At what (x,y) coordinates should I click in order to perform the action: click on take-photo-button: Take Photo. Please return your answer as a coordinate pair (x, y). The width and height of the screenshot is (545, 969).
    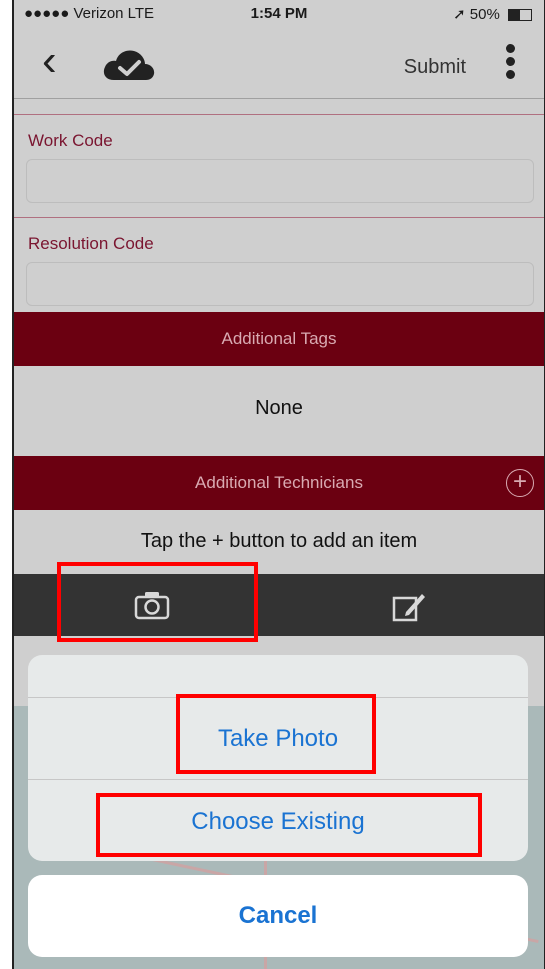
    Looking at the image, I should click on (278, 739).